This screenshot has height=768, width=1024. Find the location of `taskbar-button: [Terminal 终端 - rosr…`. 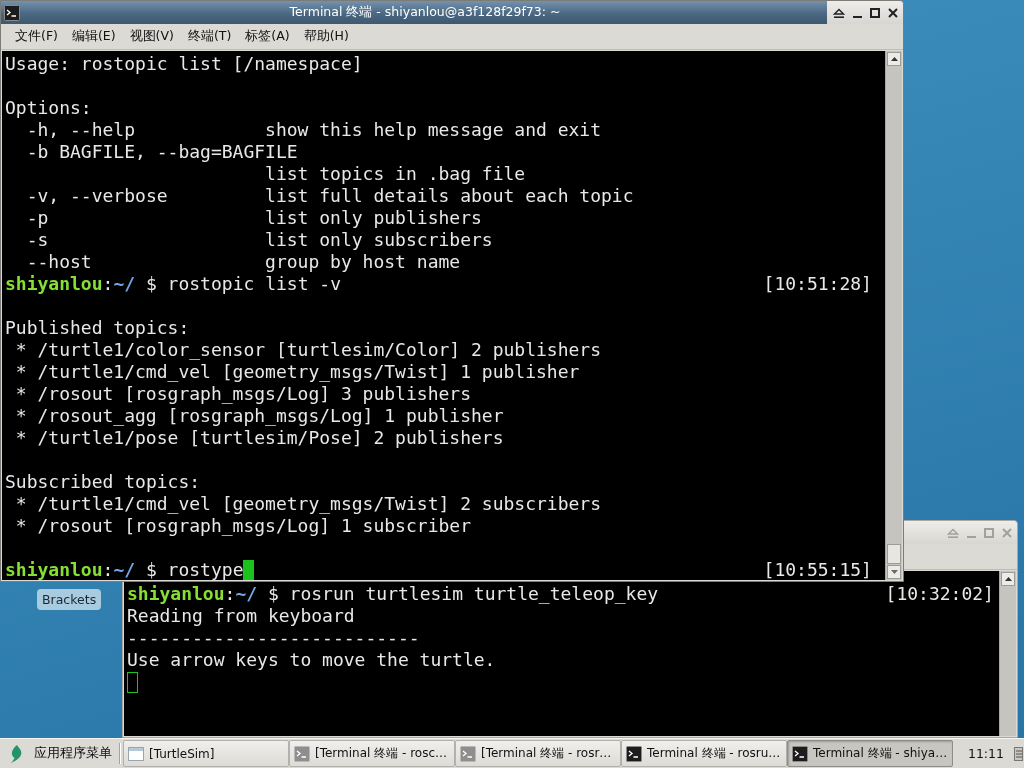

taskbar-button: [Terminal 终端 - rosr… is located at coordinates (538, 753).